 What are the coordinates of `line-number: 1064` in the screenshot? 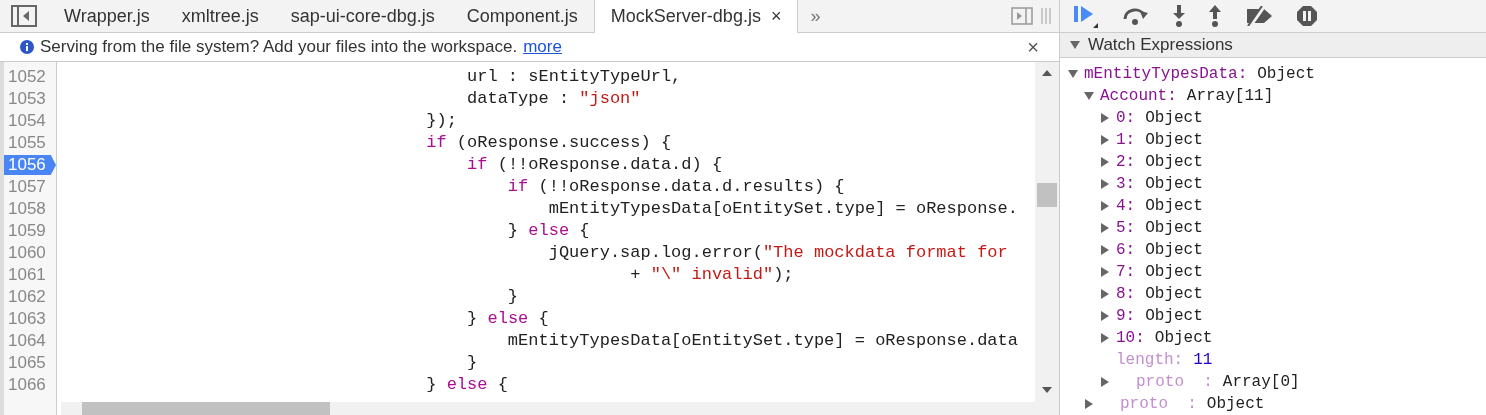 It's located at (27, 341).